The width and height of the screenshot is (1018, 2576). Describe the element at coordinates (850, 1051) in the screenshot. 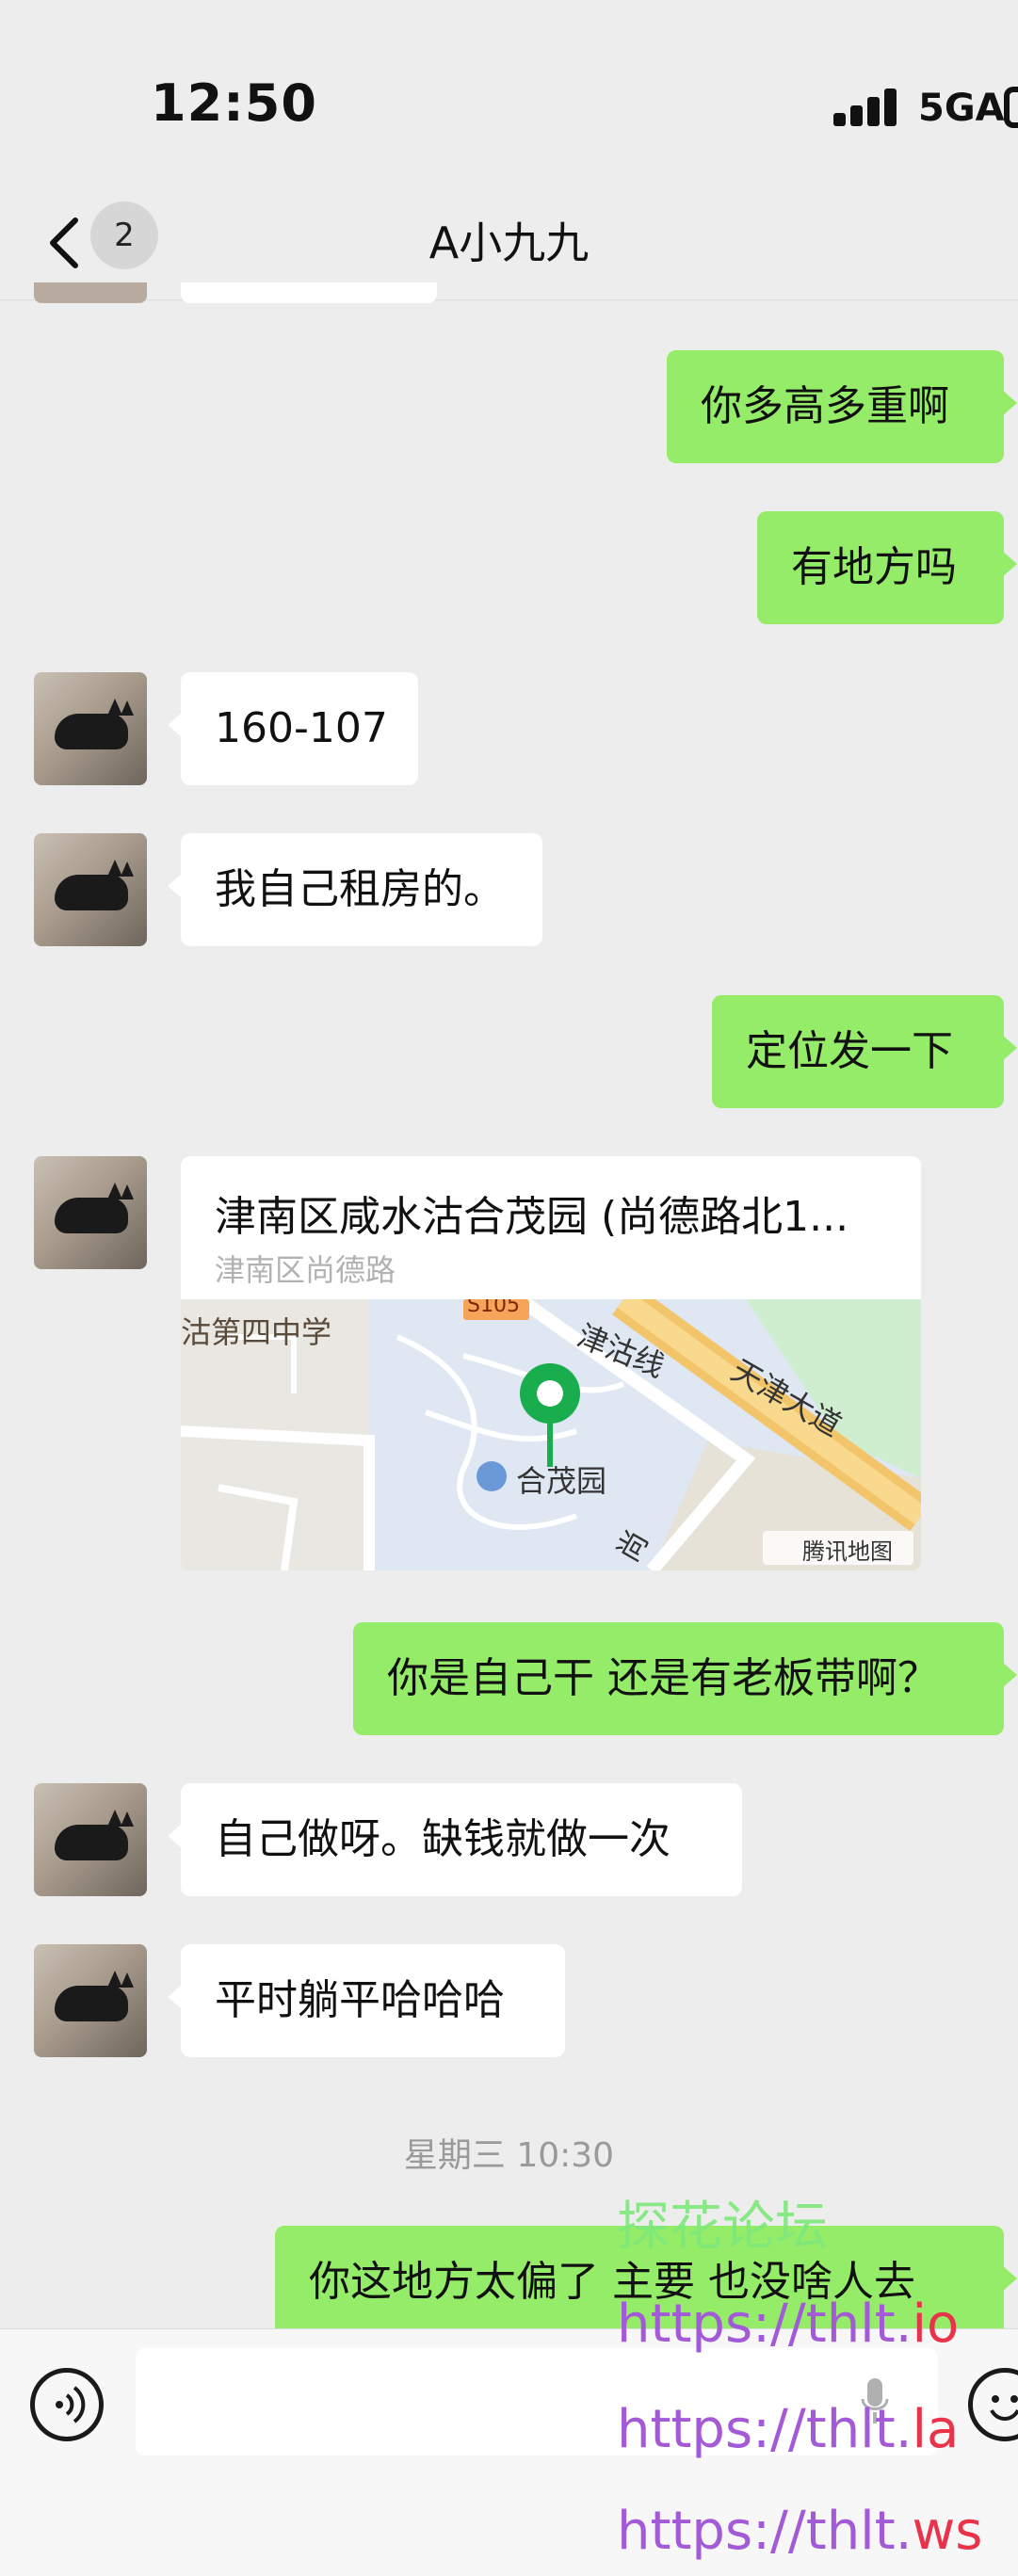

I see `message-text: 定位发一下` at that location.